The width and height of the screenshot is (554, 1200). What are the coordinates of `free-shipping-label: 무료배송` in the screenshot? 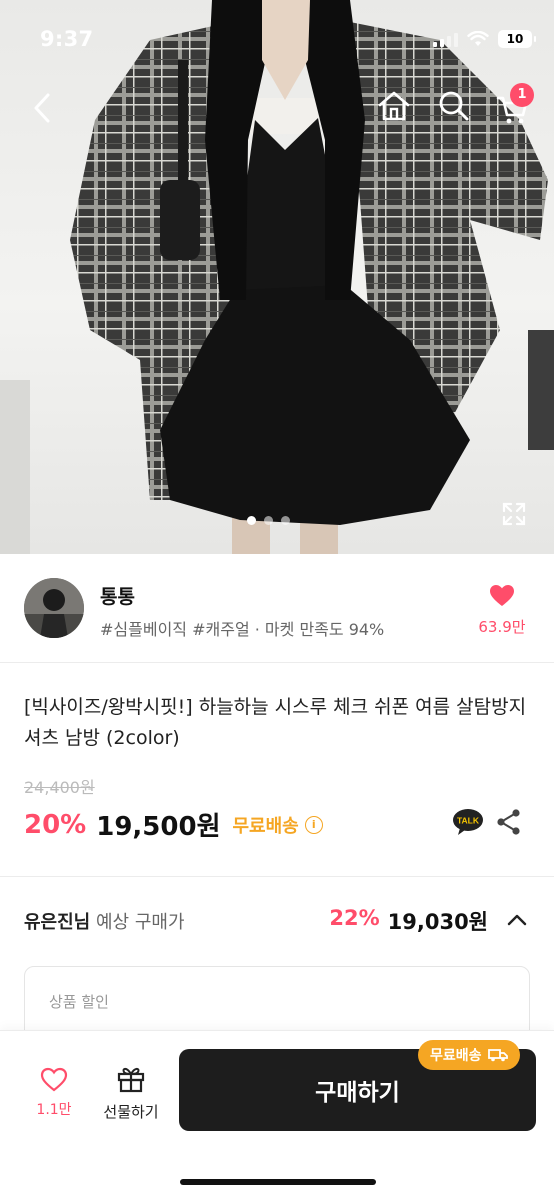 It's located at (265, 826).